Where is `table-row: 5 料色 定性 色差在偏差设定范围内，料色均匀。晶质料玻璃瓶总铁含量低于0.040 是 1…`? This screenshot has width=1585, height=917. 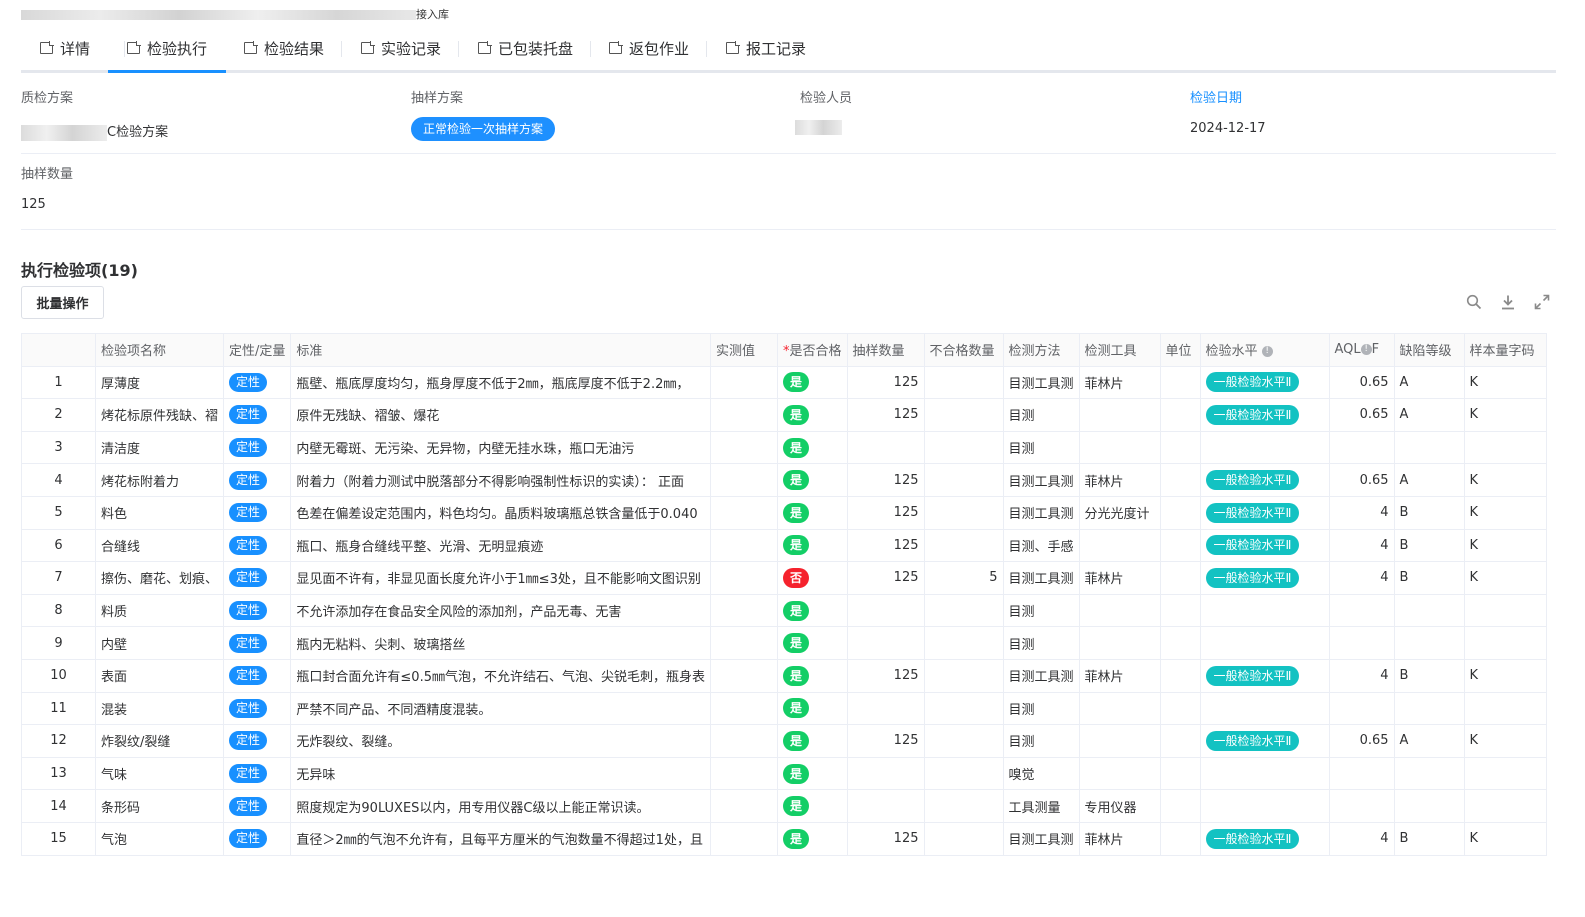
table-row: 5 料色 定性 色差在偏差设定范围内，料色均匀。晶质料玻璃瓶总铁含量低于0.040 是 1… is located at coordinates (784, 512).